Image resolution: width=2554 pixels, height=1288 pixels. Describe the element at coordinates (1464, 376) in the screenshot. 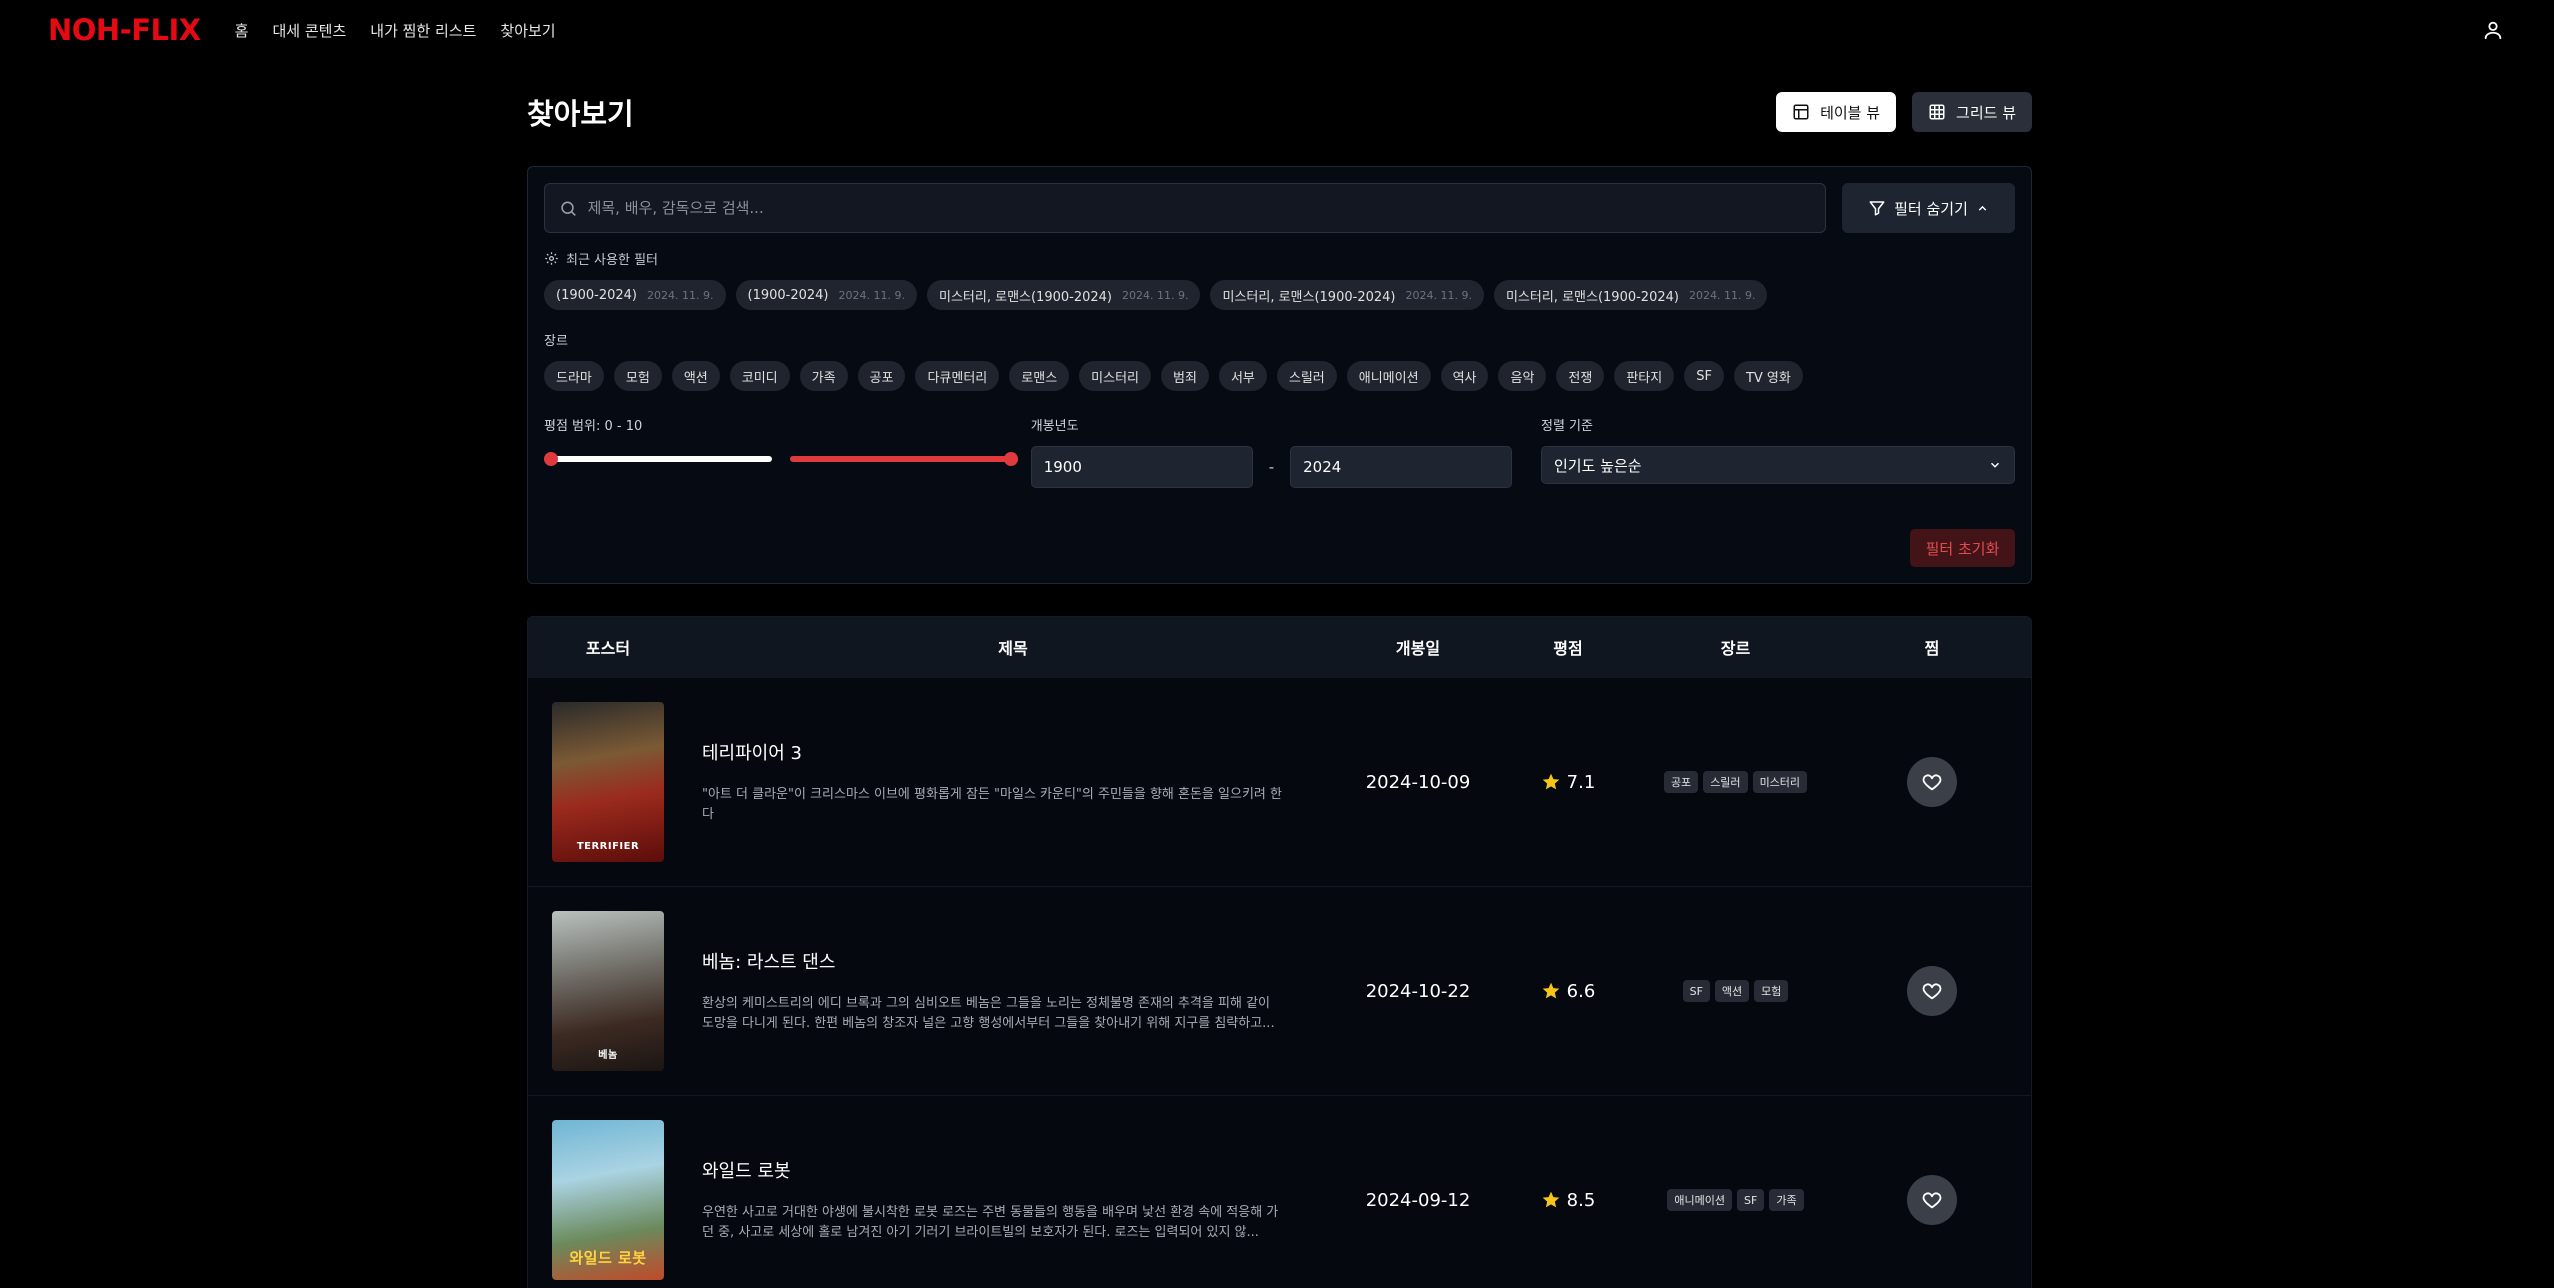

I see `genre-chip: 역사` at that location.